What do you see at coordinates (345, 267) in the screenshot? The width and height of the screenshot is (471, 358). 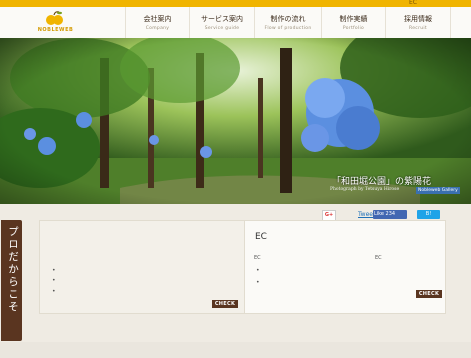 I see `content-panel-right` at bounding box center [345, 267].